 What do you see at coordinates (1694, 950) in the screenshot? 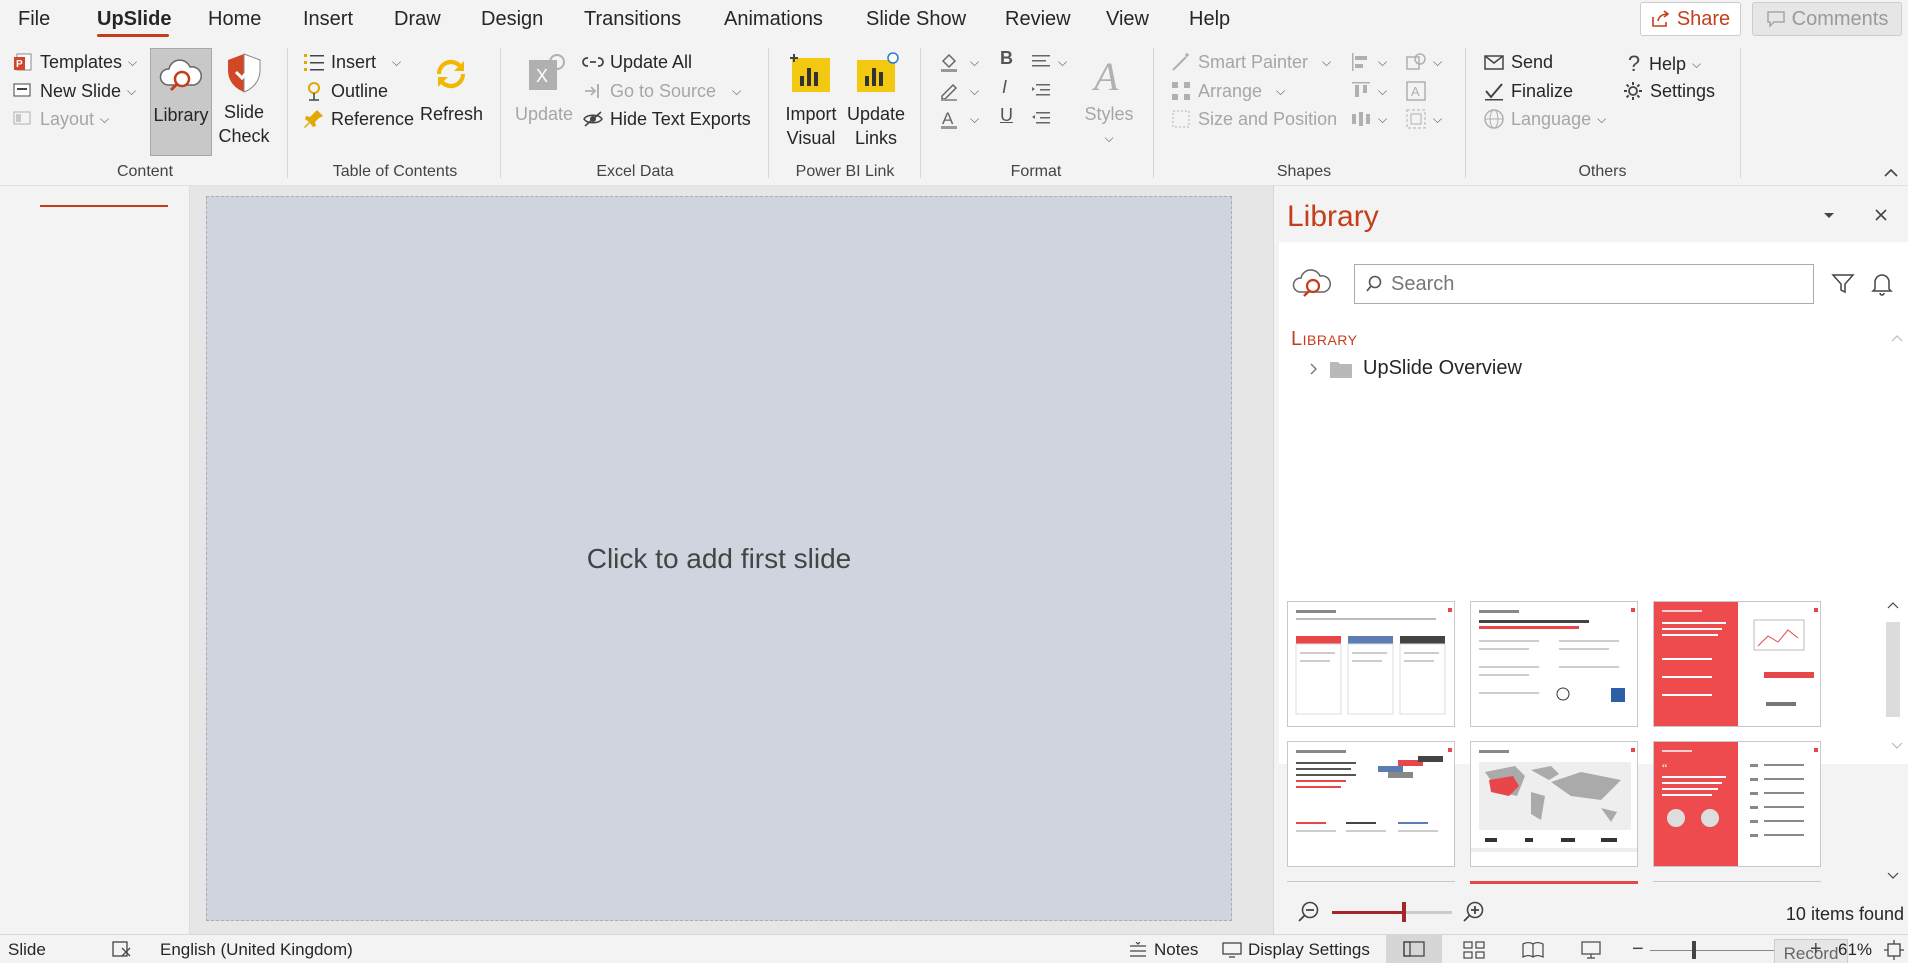
I see `zoom-slider-thumb` at bounding box center [1694, 950].